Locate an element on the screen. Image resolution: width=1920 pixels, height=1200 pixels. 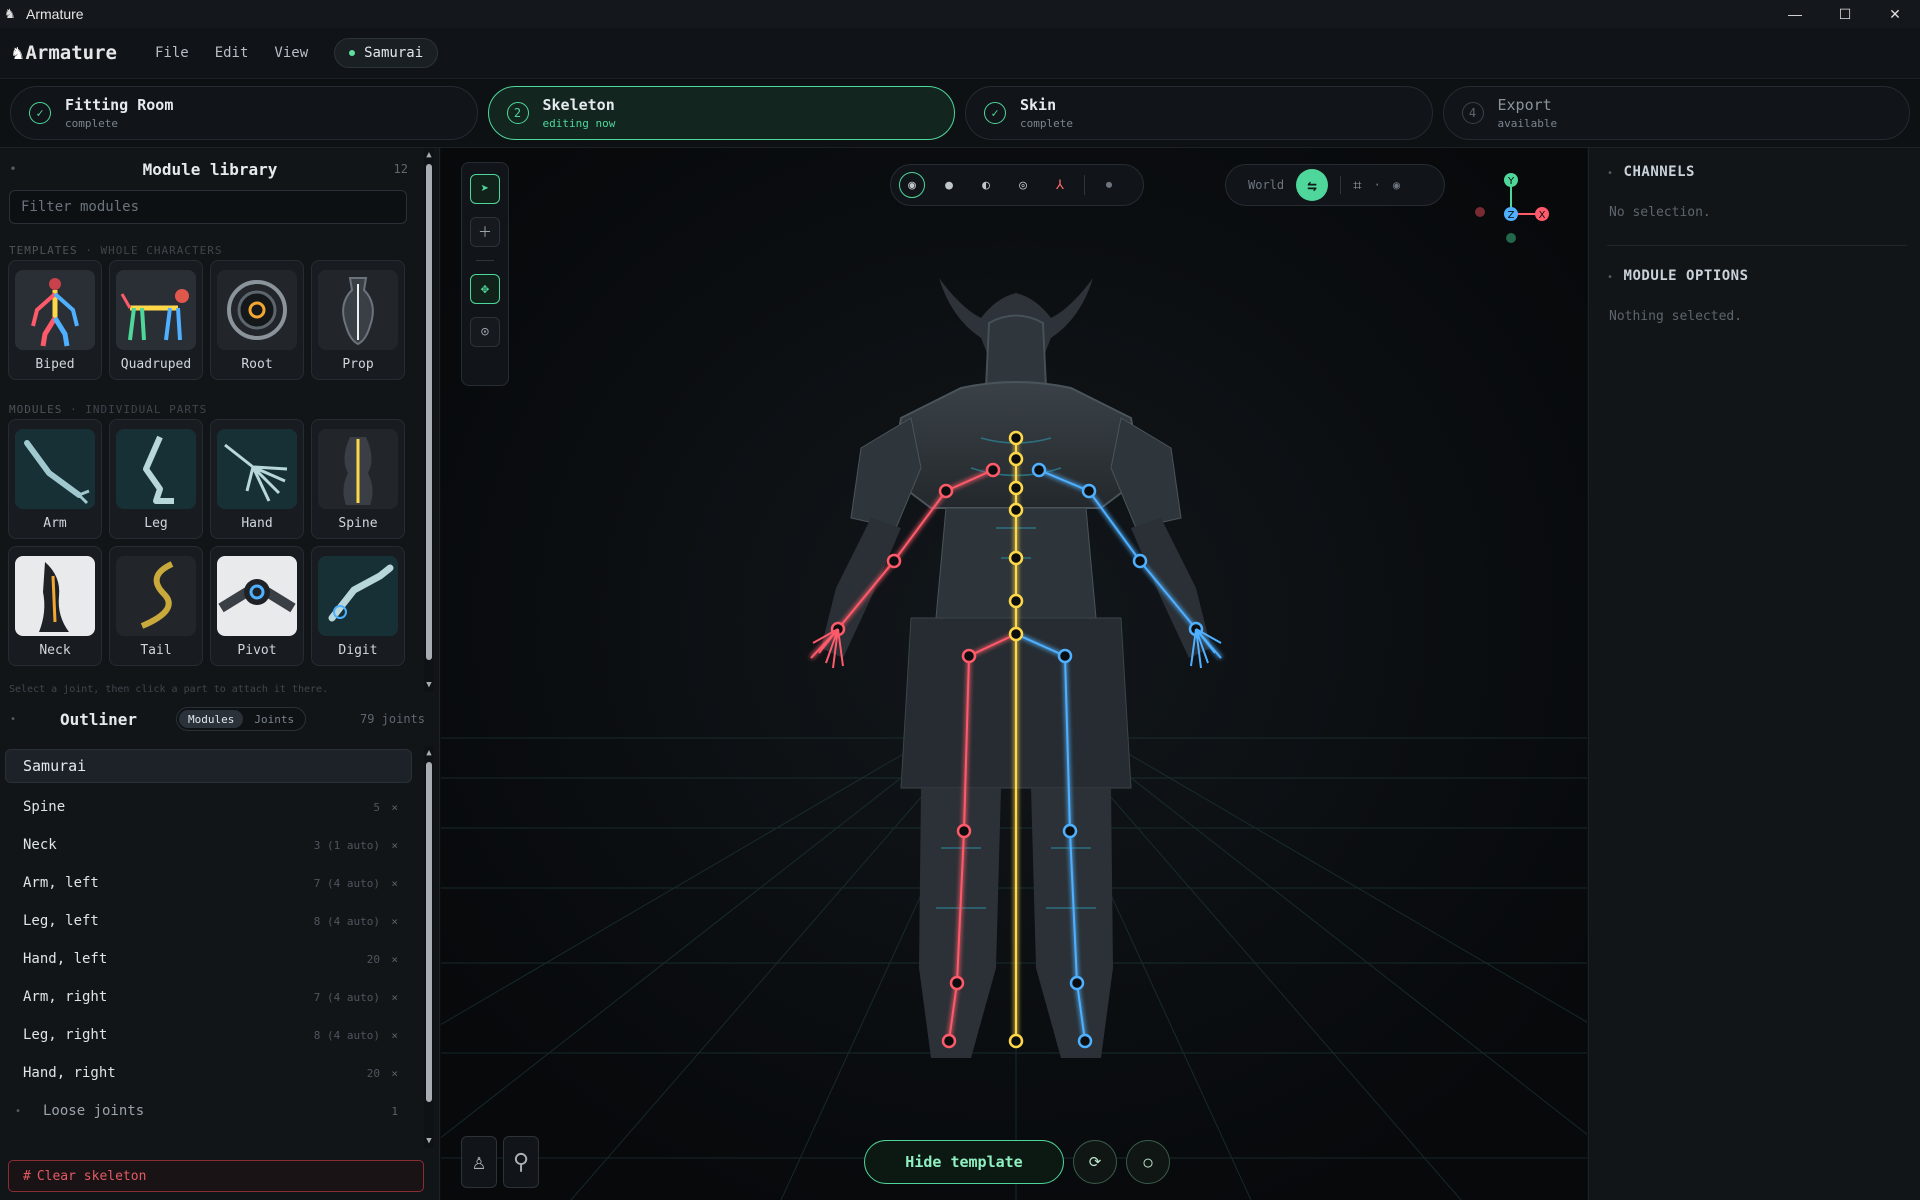
template-quadruped: Quadruped is located at coordinates (156, 320).